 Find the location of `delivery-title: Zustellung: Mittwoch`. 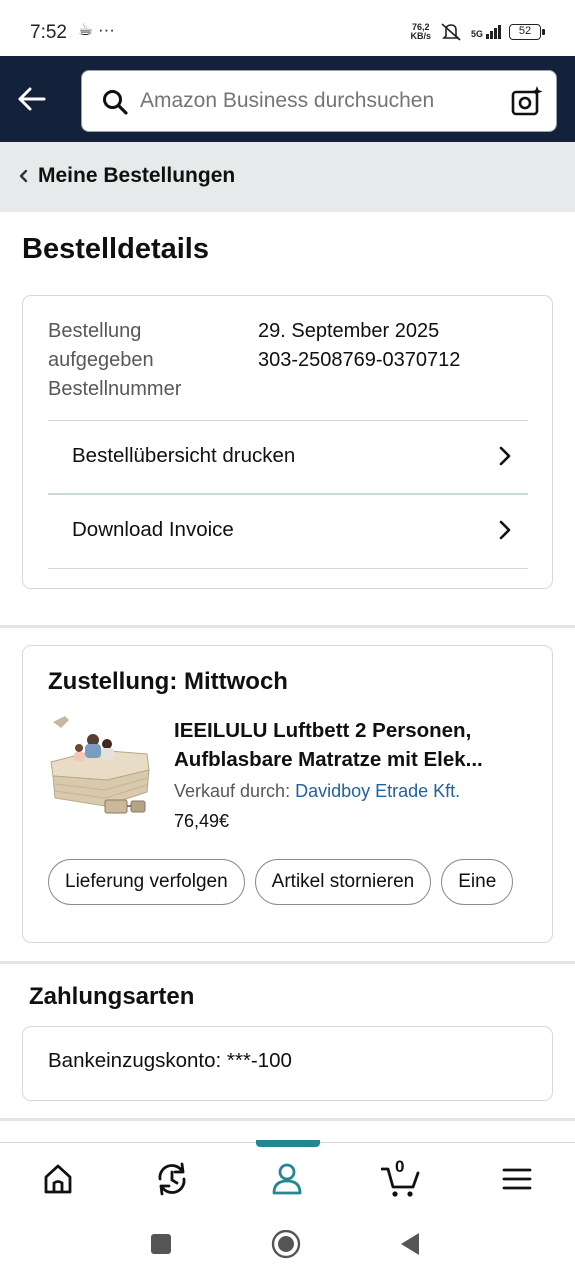

delivery-title: Zustellung: Mittwoch is located at coordinates (168, 681).